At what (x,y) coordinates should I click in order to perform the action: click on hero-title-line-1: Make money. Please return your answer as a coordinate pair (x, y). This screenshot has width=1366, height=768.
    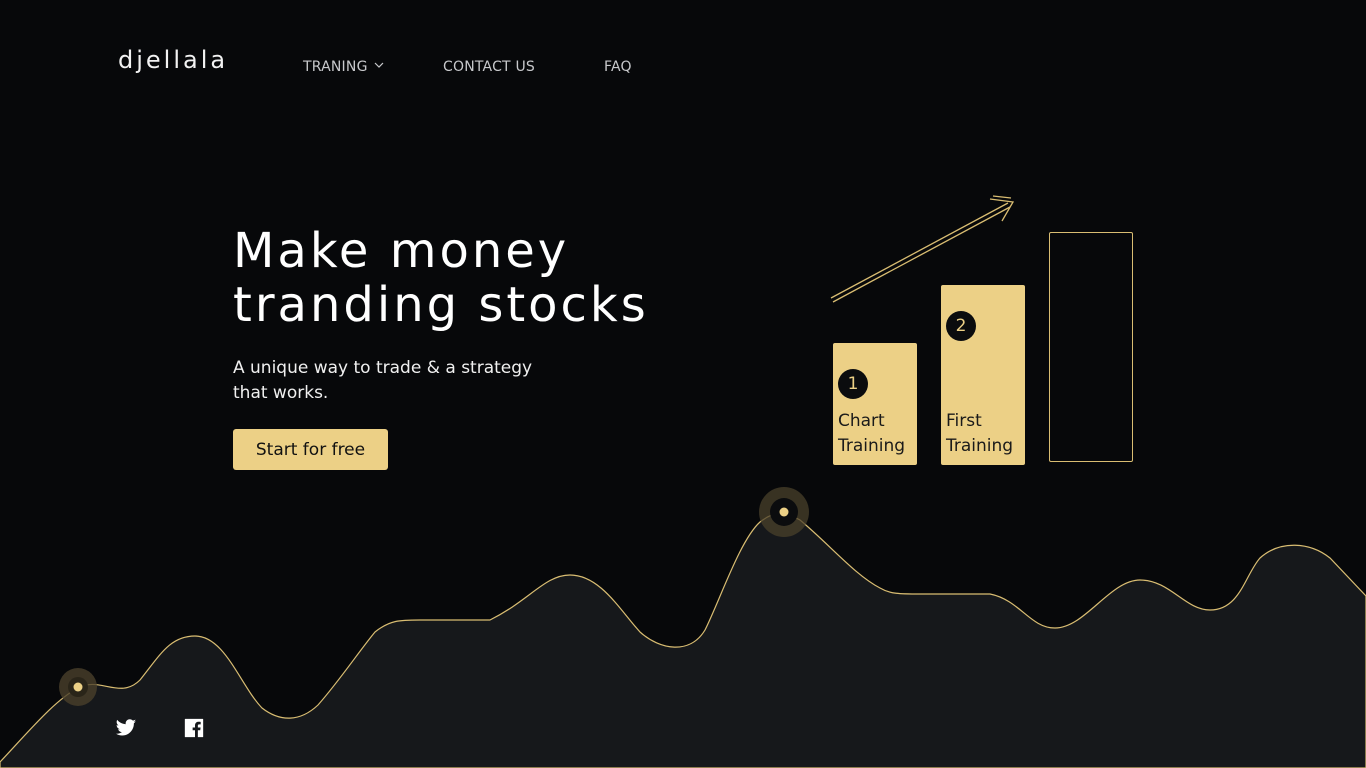
    Looking at the image, I should click on (401, 251).